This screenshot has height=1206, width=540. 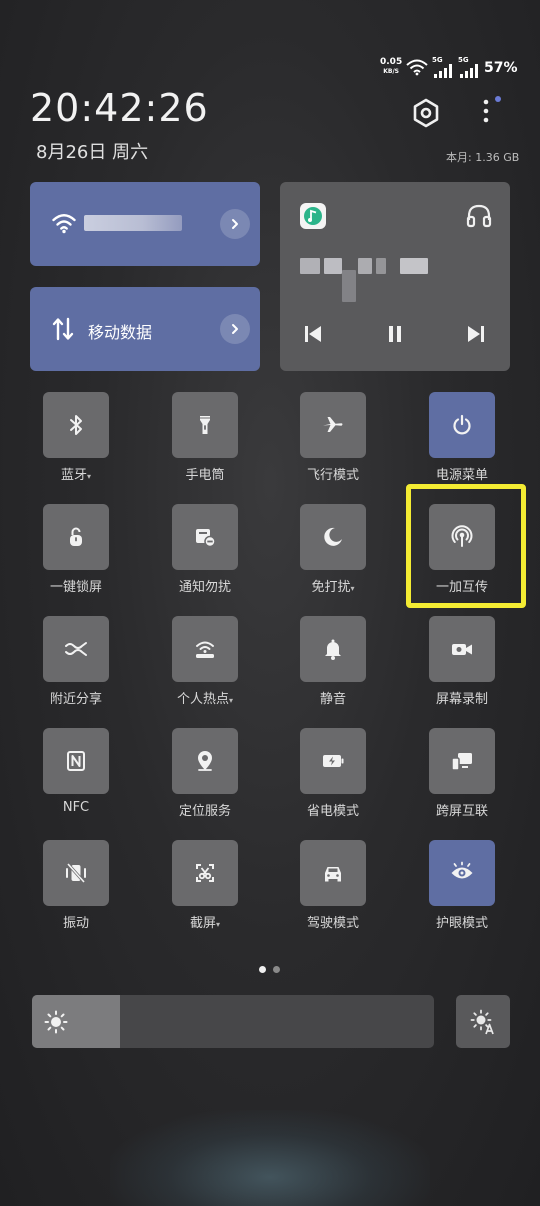 I want to click on brightness-slider, so click(x=233, y=1021).